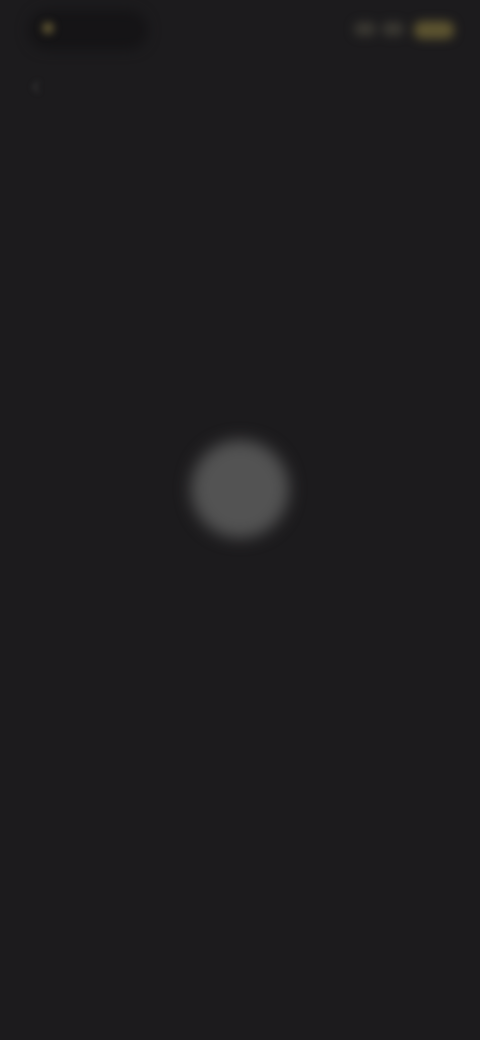  I want to click on signal-icon, so click(365, 29).